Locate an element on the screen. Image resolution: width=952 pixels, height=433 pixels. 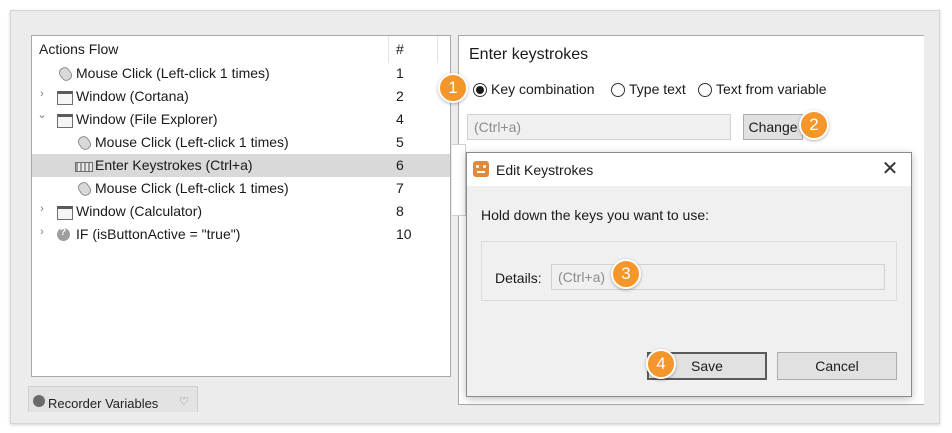
tree-row: Mouse Click (Left-click 1 times) 7 is located at coordinates (241, 188).